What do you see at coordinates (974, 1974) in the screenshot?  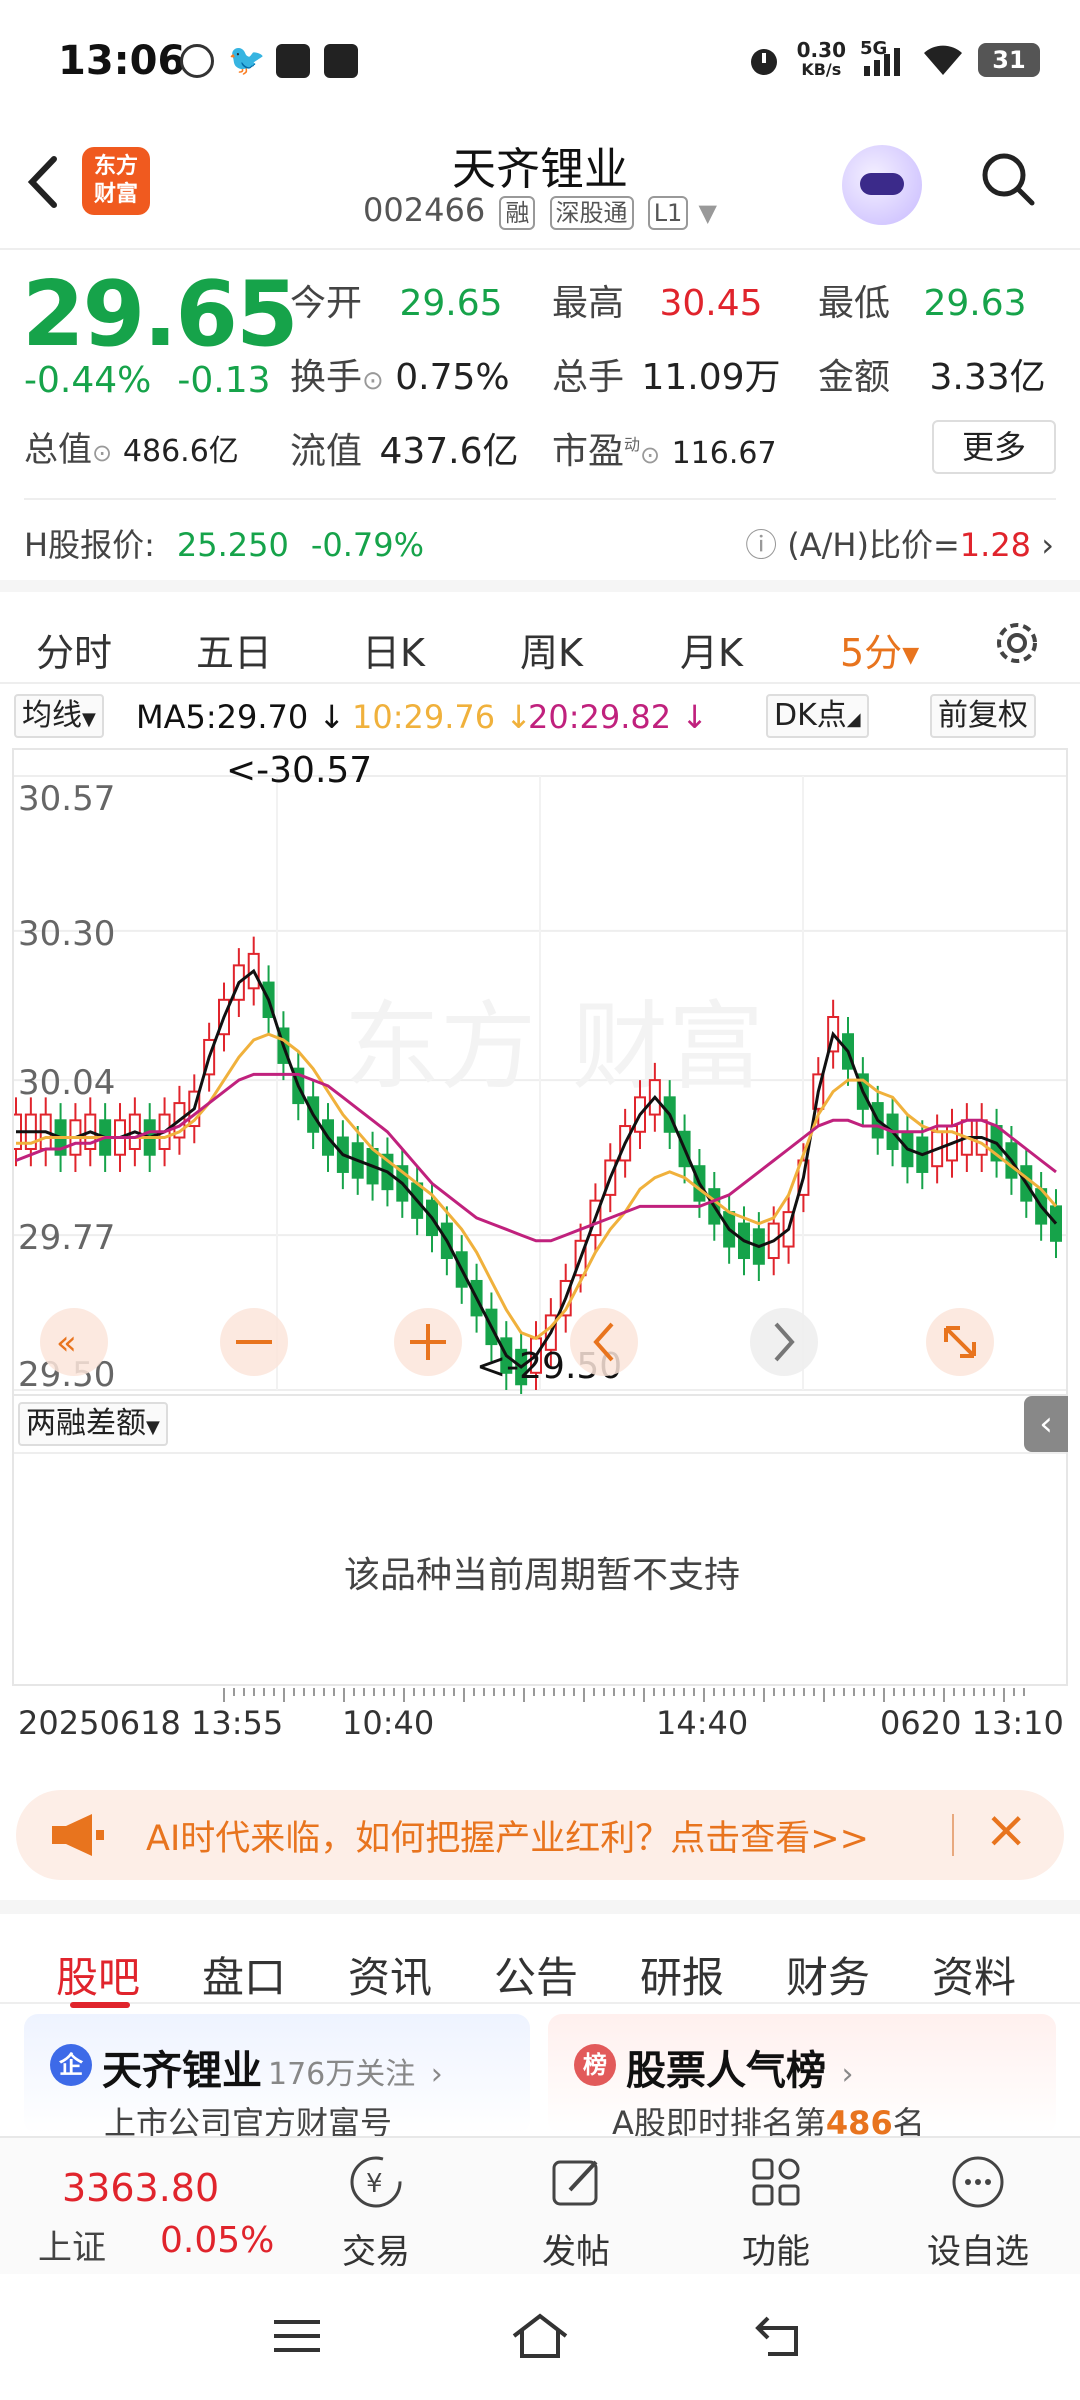 I see `tab-profile: 资料` at bounding box center [974, 1974].